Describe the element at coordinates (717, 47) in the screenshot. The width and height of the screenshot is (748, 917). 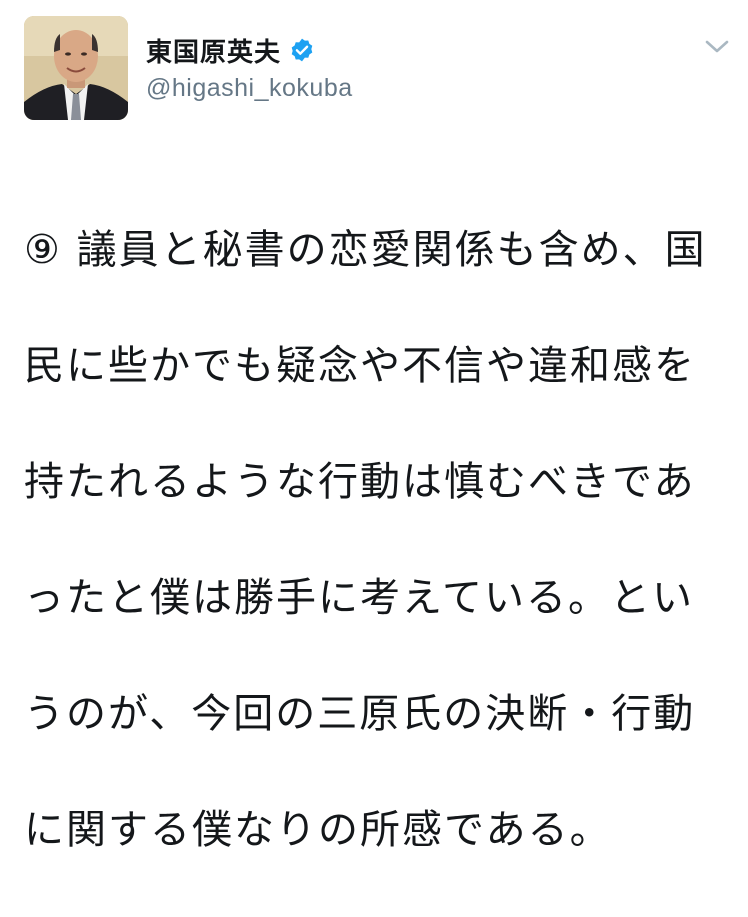
I see `chevron-down-icon` at that location.